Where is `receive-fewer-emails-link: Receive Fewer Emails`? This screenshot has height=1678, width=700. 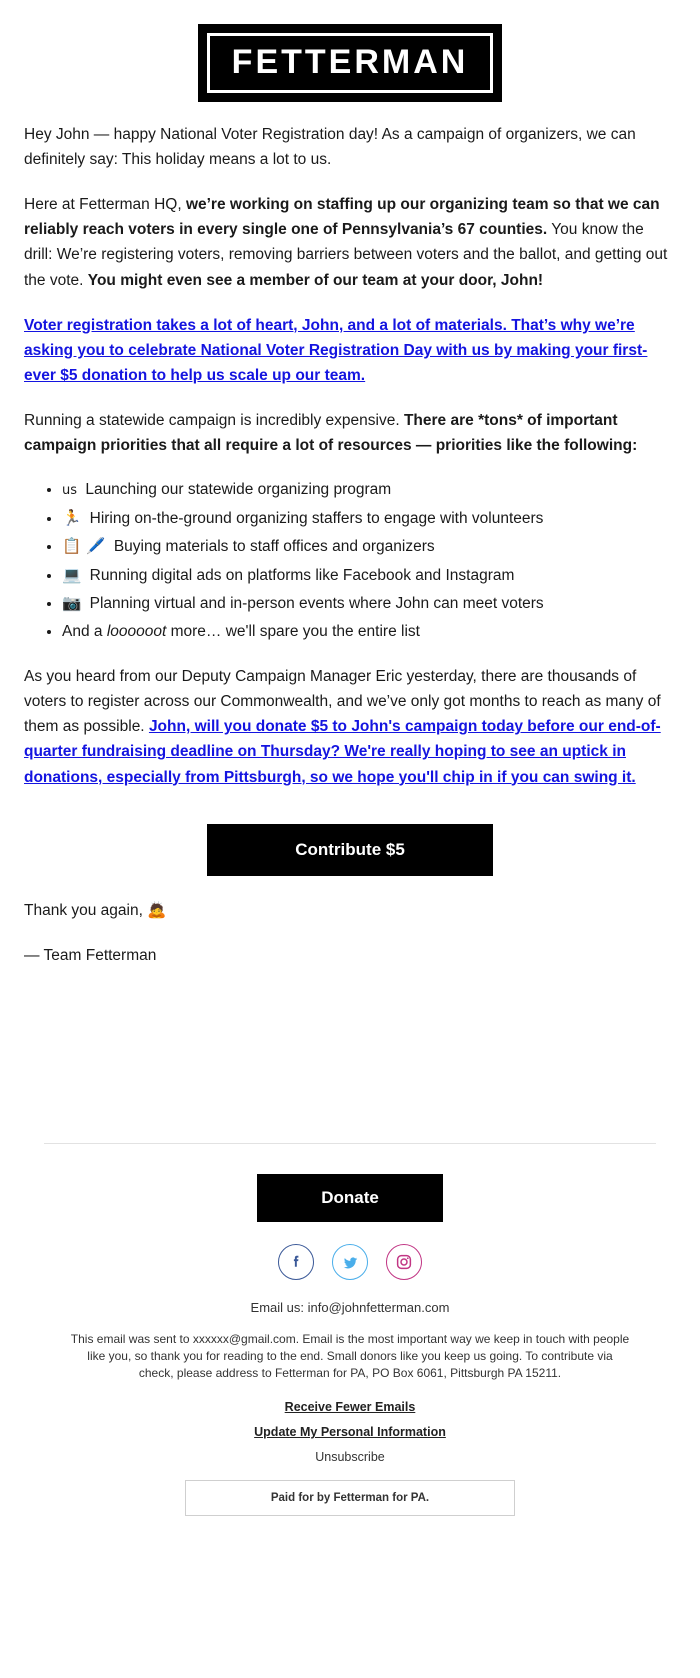 receive-fewer-emails-link: Receive Fewer Emails is located at coordinates (350, 1407).